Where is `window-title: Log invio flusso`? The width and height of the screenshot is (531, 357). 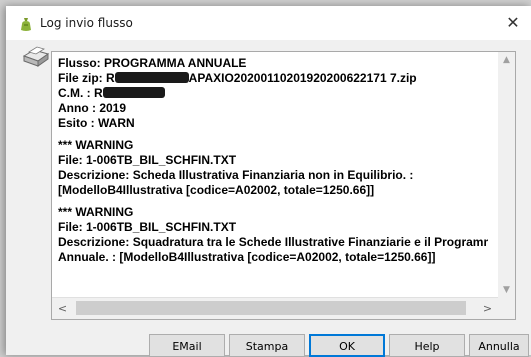
window-title: Log invio flusso is located at coordinates (86, 23).